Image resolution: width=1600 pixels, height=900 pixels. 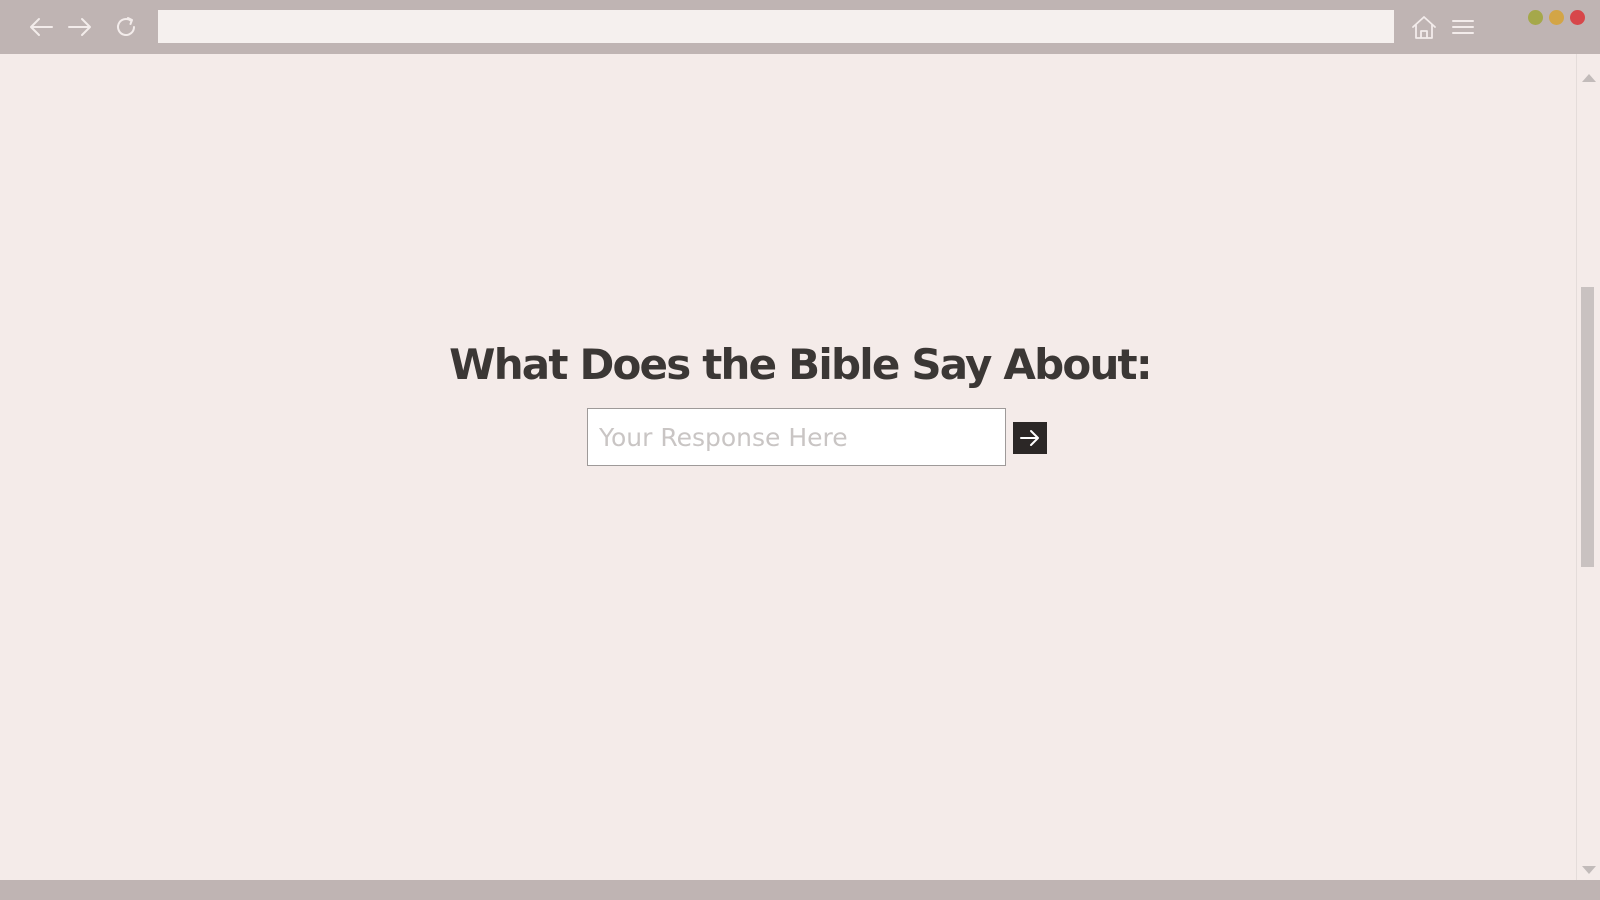 I want to click on hamburger-menu-icon, so click(x=1463, y=27).